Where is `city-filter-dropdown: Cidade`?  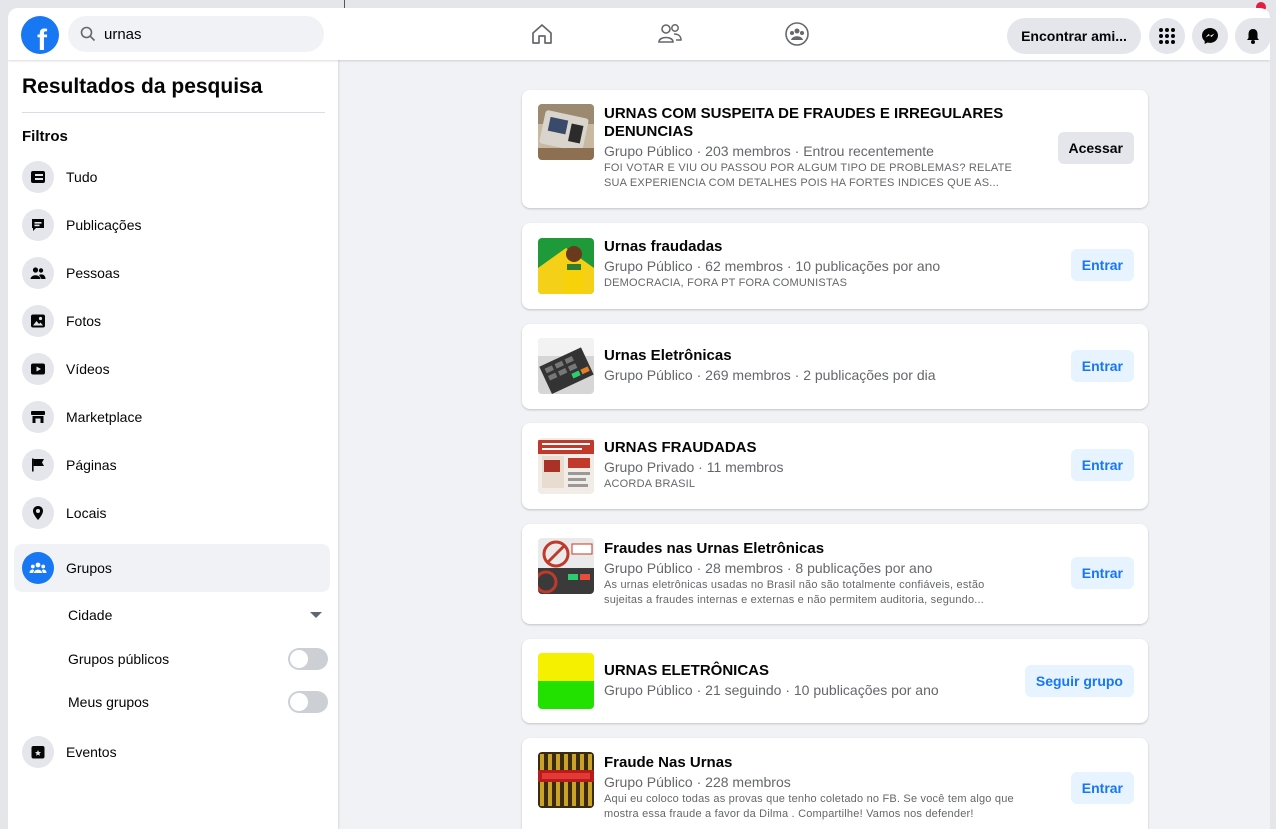
city-filter-dropdown: Cidade is located at coordinates (198, 615).